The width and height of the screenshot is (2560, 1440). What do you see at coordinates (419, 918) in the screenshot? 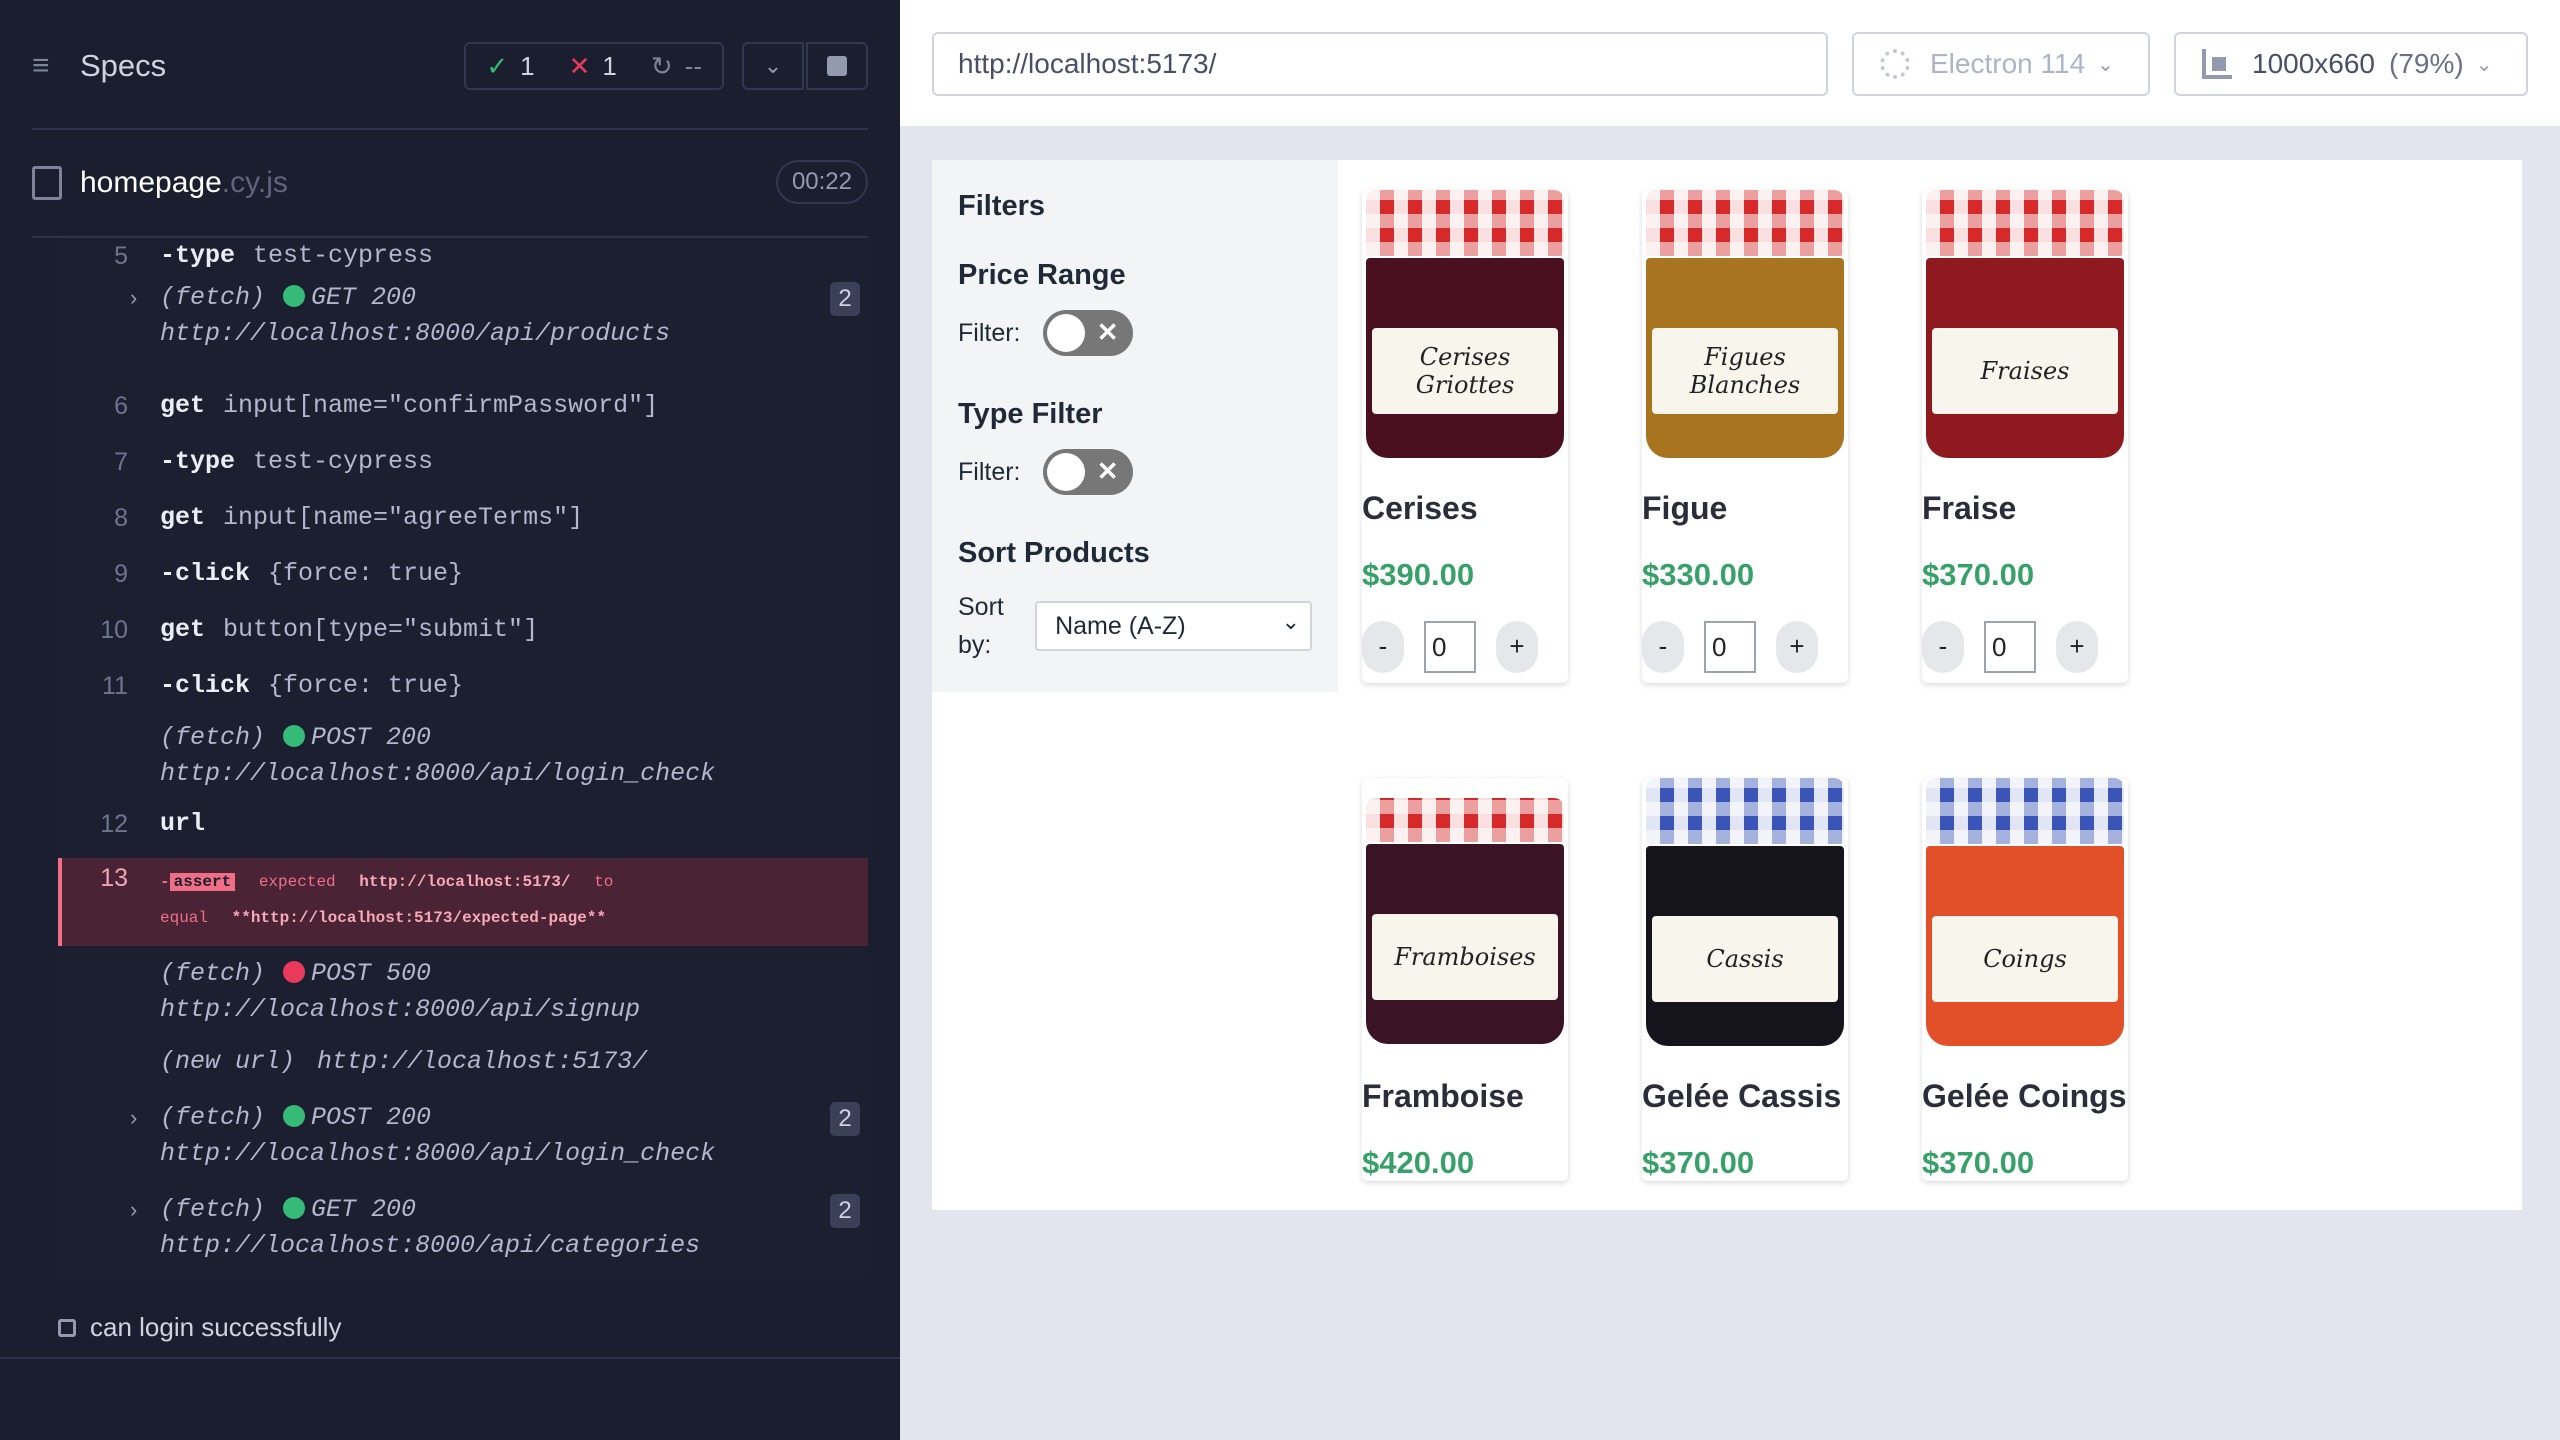
I see `expected-value: **http://localhost:5173/expected-page**` at bounding box center [419, 918].